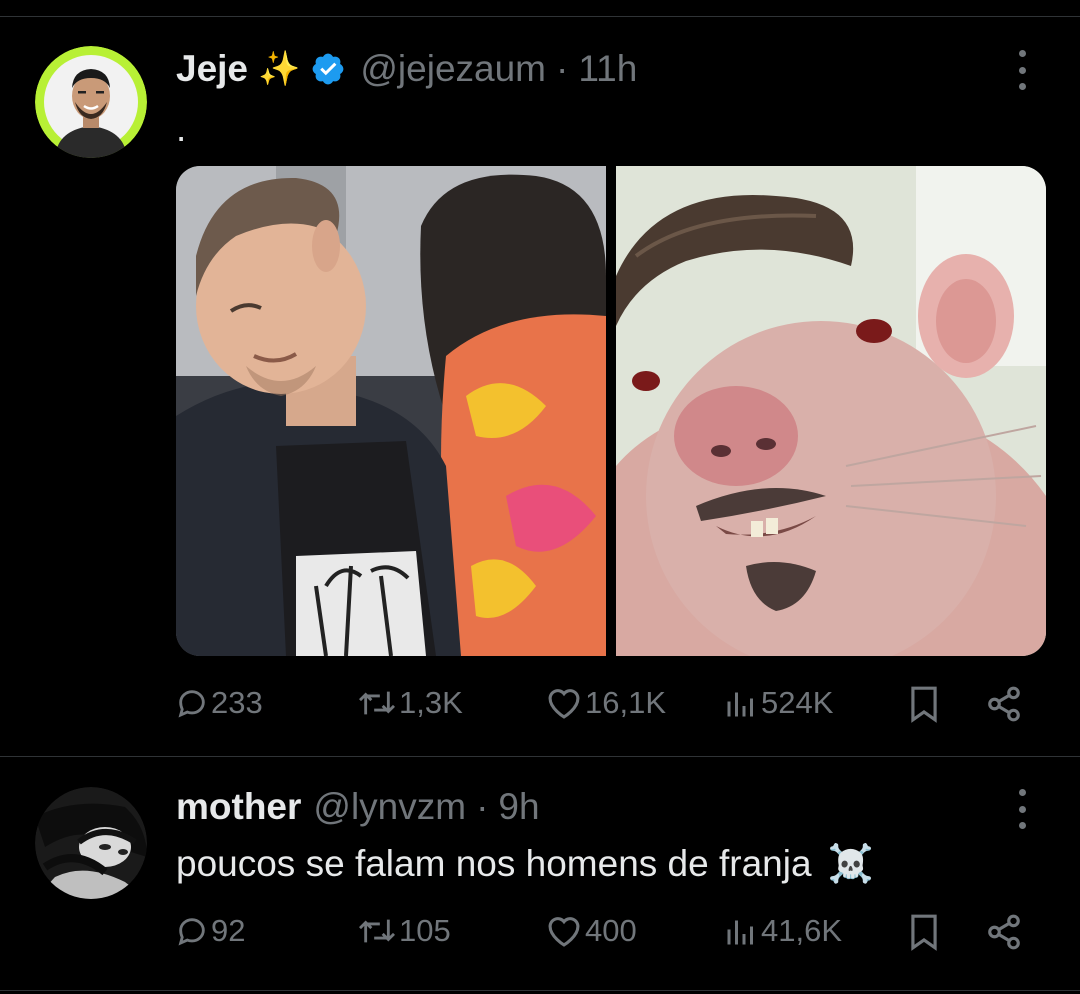 The image size is (1080, 994). I want to click on views-count: 41,6K, so click(802, 930).